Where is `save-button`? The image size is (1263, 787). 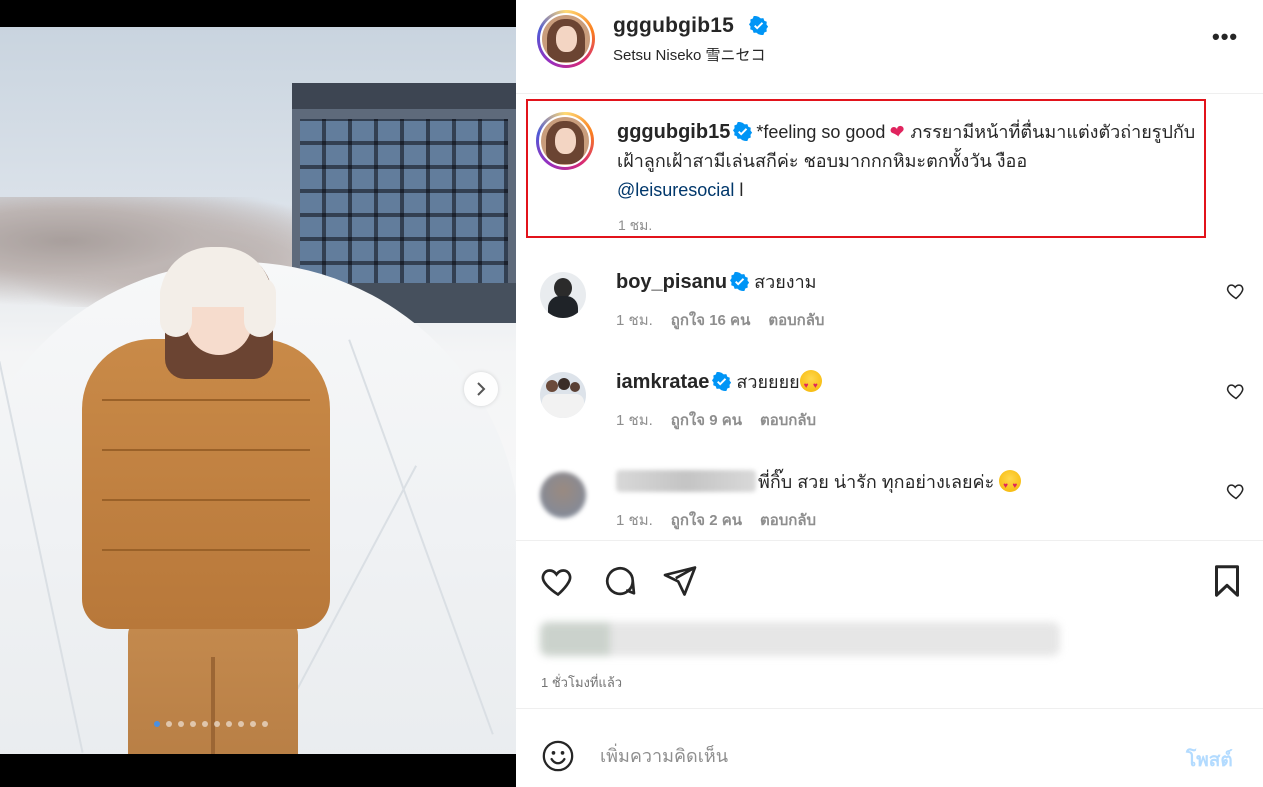
save-button is located at coordinates (1227, 581).